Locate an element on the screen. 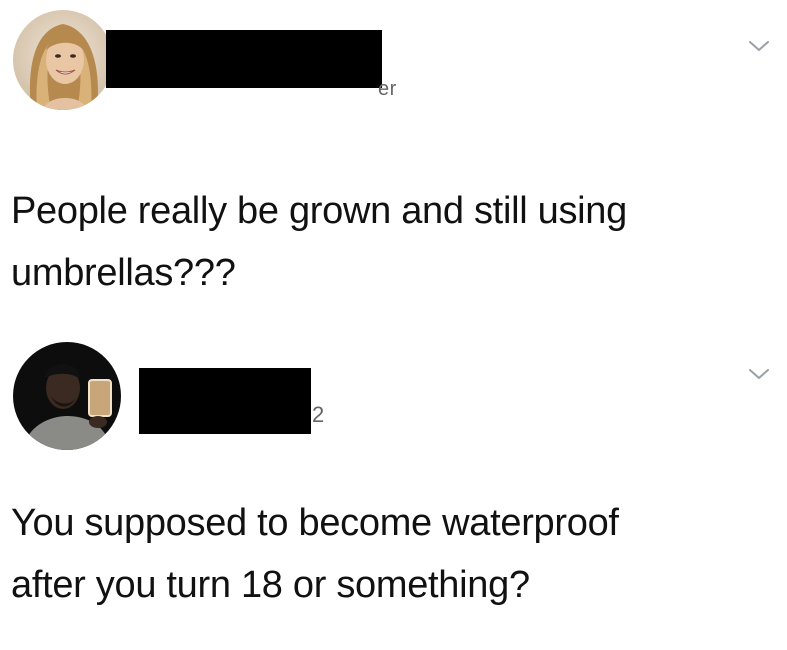 The width and height of the screenshot is (787, 650). handle-fragment: er is located at coordinates (387, 89).